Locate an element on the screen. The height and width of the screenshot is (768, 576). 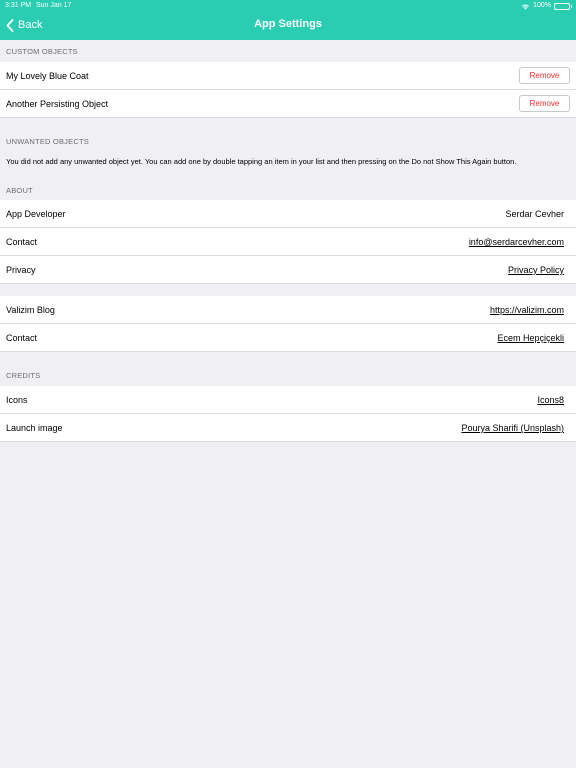
back-button: Back is located at coordinates (24, 25).